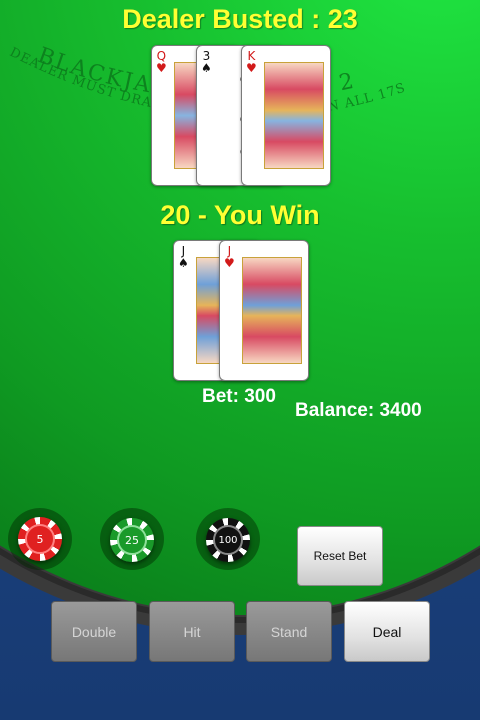 The image size is (480, 720). Describe the element at coordinates (239, 396) in the screenshot. I see `bet-amount: Bet: 300` at that location.